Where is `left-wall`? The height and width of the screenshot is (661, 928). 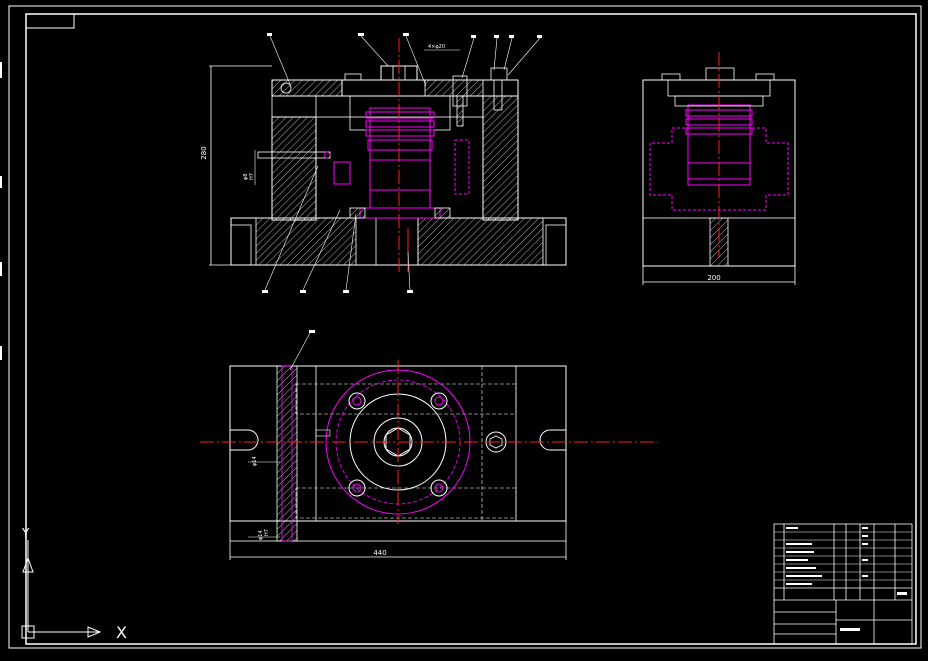 left-wall is located at coordinates (294, 168).